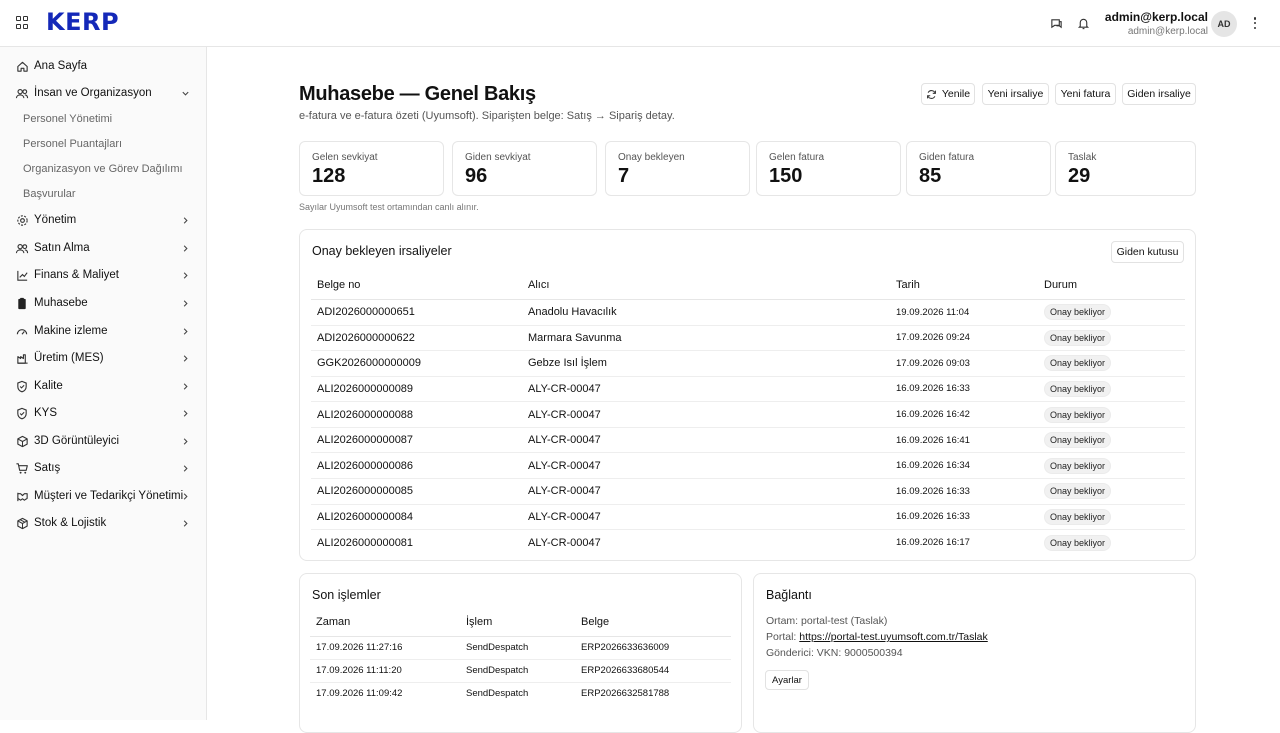 The height and width of the screenshot is (733, 1280). Describe the element at coordinates (22, 220) in the screenshot. I see `gear-icon` at that location.